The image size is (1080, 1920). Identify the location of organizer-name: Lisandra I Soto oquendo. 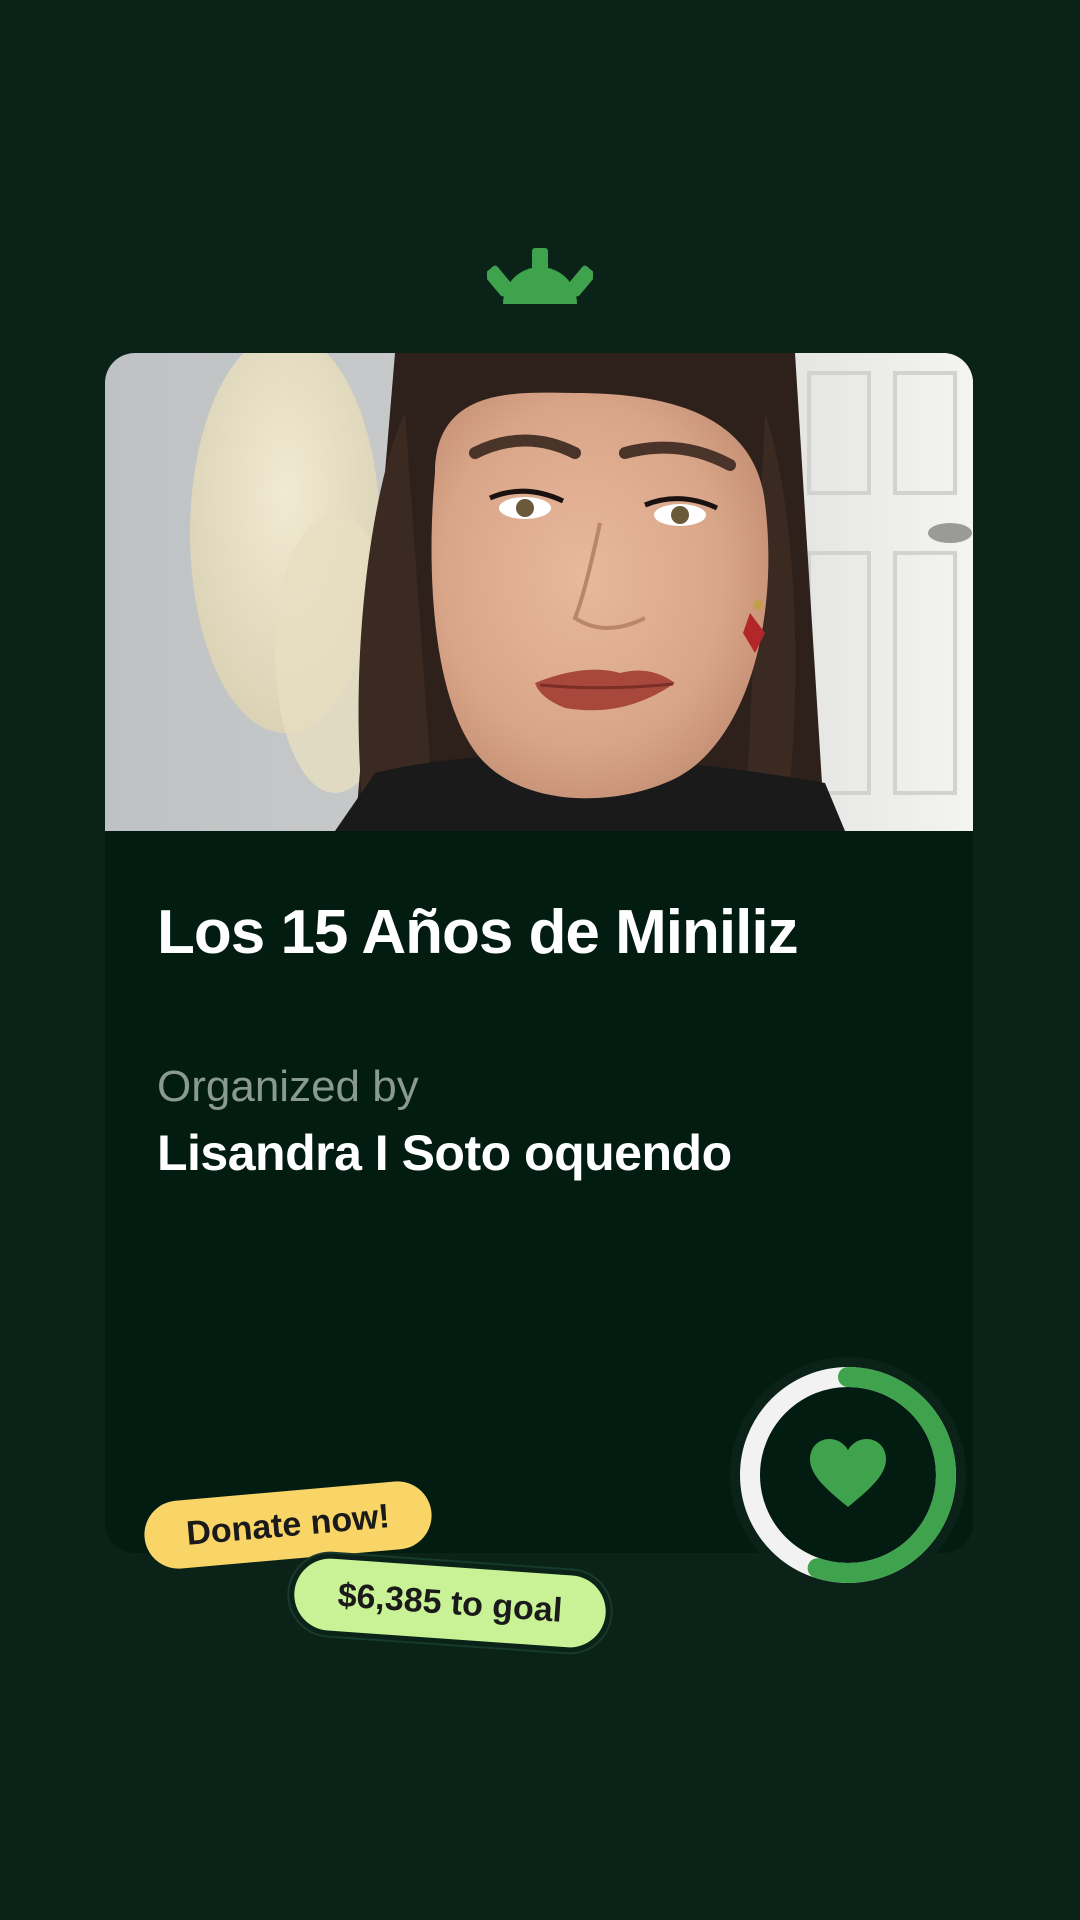
(444, 1153).